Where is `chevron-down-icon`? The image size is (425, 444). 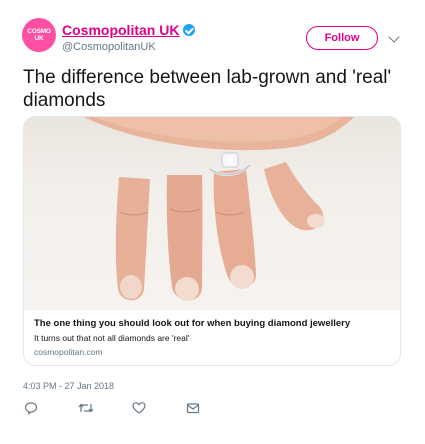
chevron-down-icon is located at coordinates (394, 37).